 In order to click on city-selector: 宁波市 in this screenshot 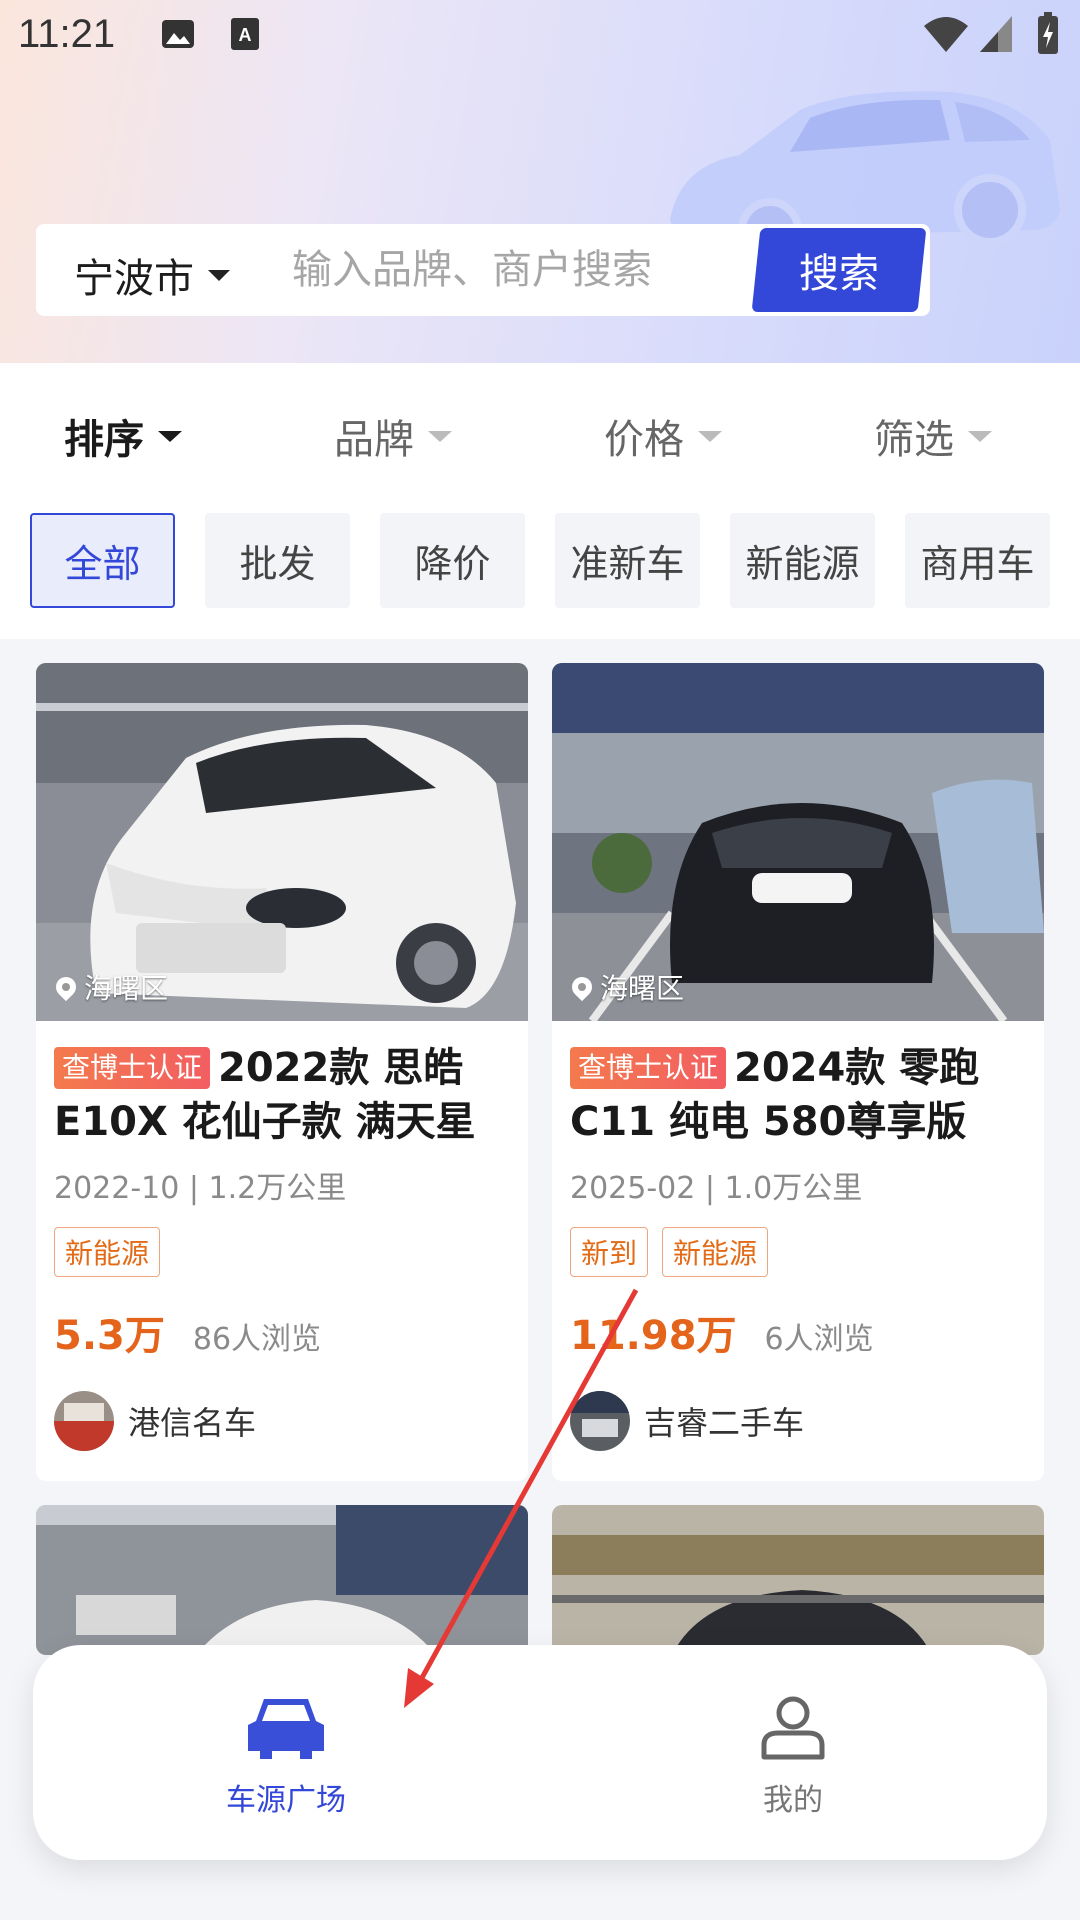, I will do `click(152, 275)`.